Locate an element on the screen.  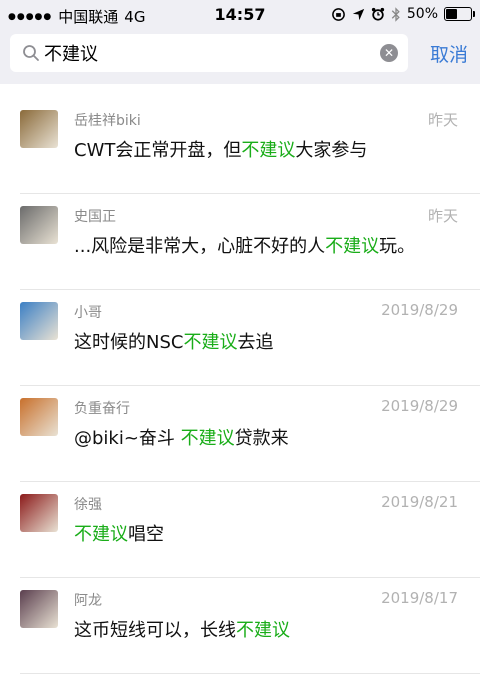
cancel-button: 取消 is located at coordinates (449, 53).